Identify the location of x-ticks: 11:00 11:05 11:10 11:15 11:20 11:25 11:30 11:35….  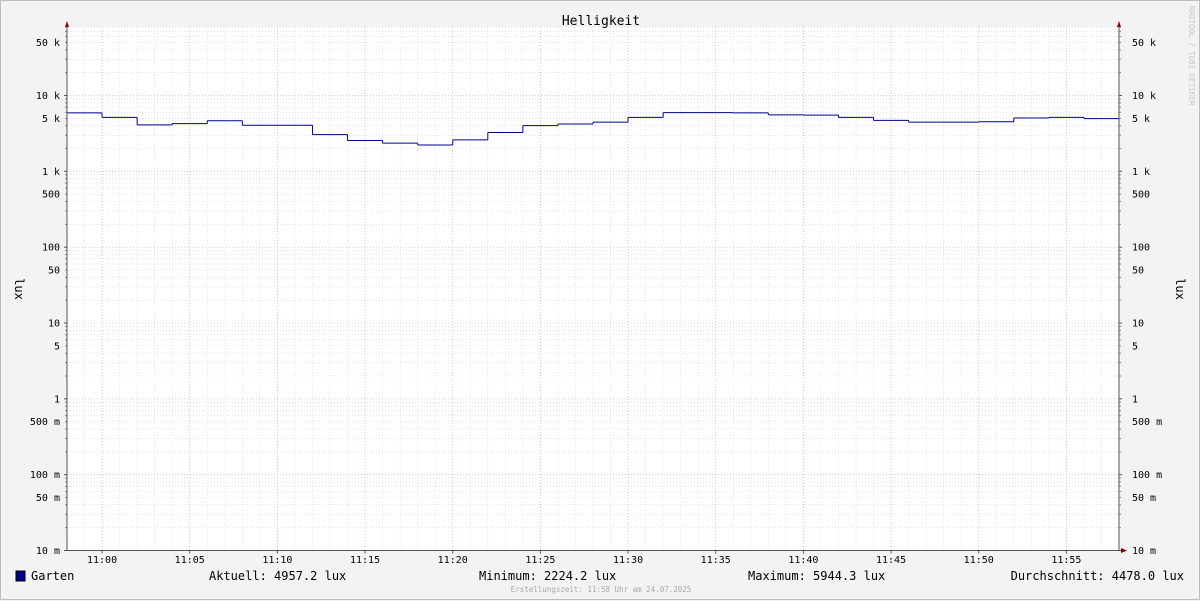
(584, 558).